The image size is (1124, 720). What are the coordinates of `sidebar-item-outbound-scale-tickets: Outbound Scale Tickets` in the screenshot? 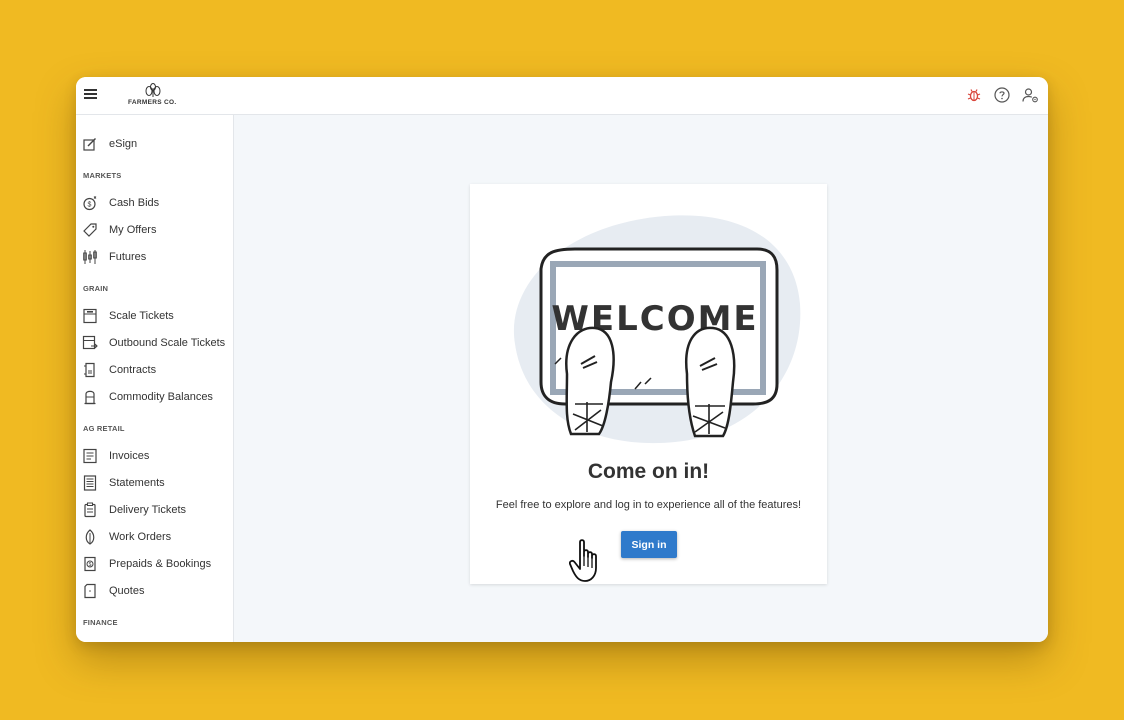 It's located at (154, 343).